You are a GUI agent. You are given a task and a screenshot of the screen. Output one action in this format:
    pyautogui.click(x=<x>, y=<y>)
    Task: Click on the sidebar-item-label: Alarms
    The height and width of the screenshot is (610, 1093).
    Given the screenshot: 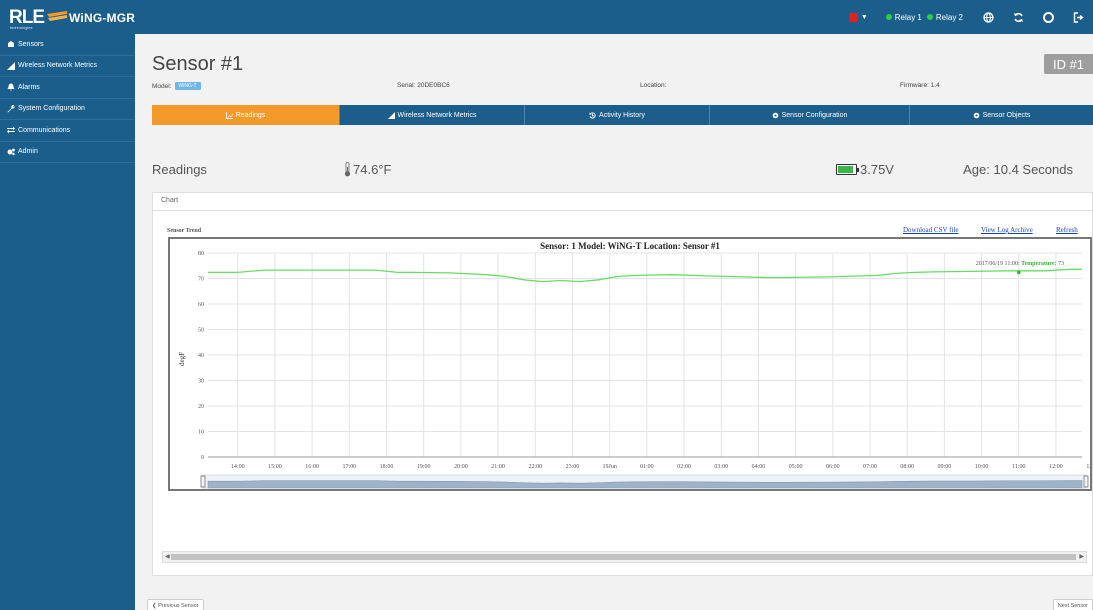 What is the action you would take?
    pyautogui.click(x=29, y=87)
    